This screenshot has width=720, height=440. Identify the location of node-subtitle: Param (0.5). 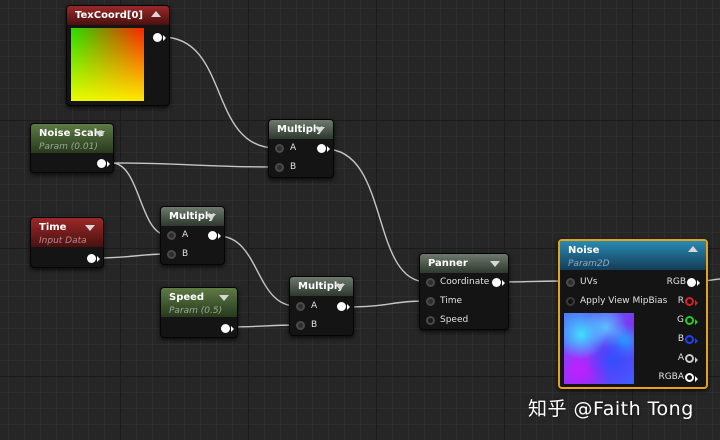
(196, 311).